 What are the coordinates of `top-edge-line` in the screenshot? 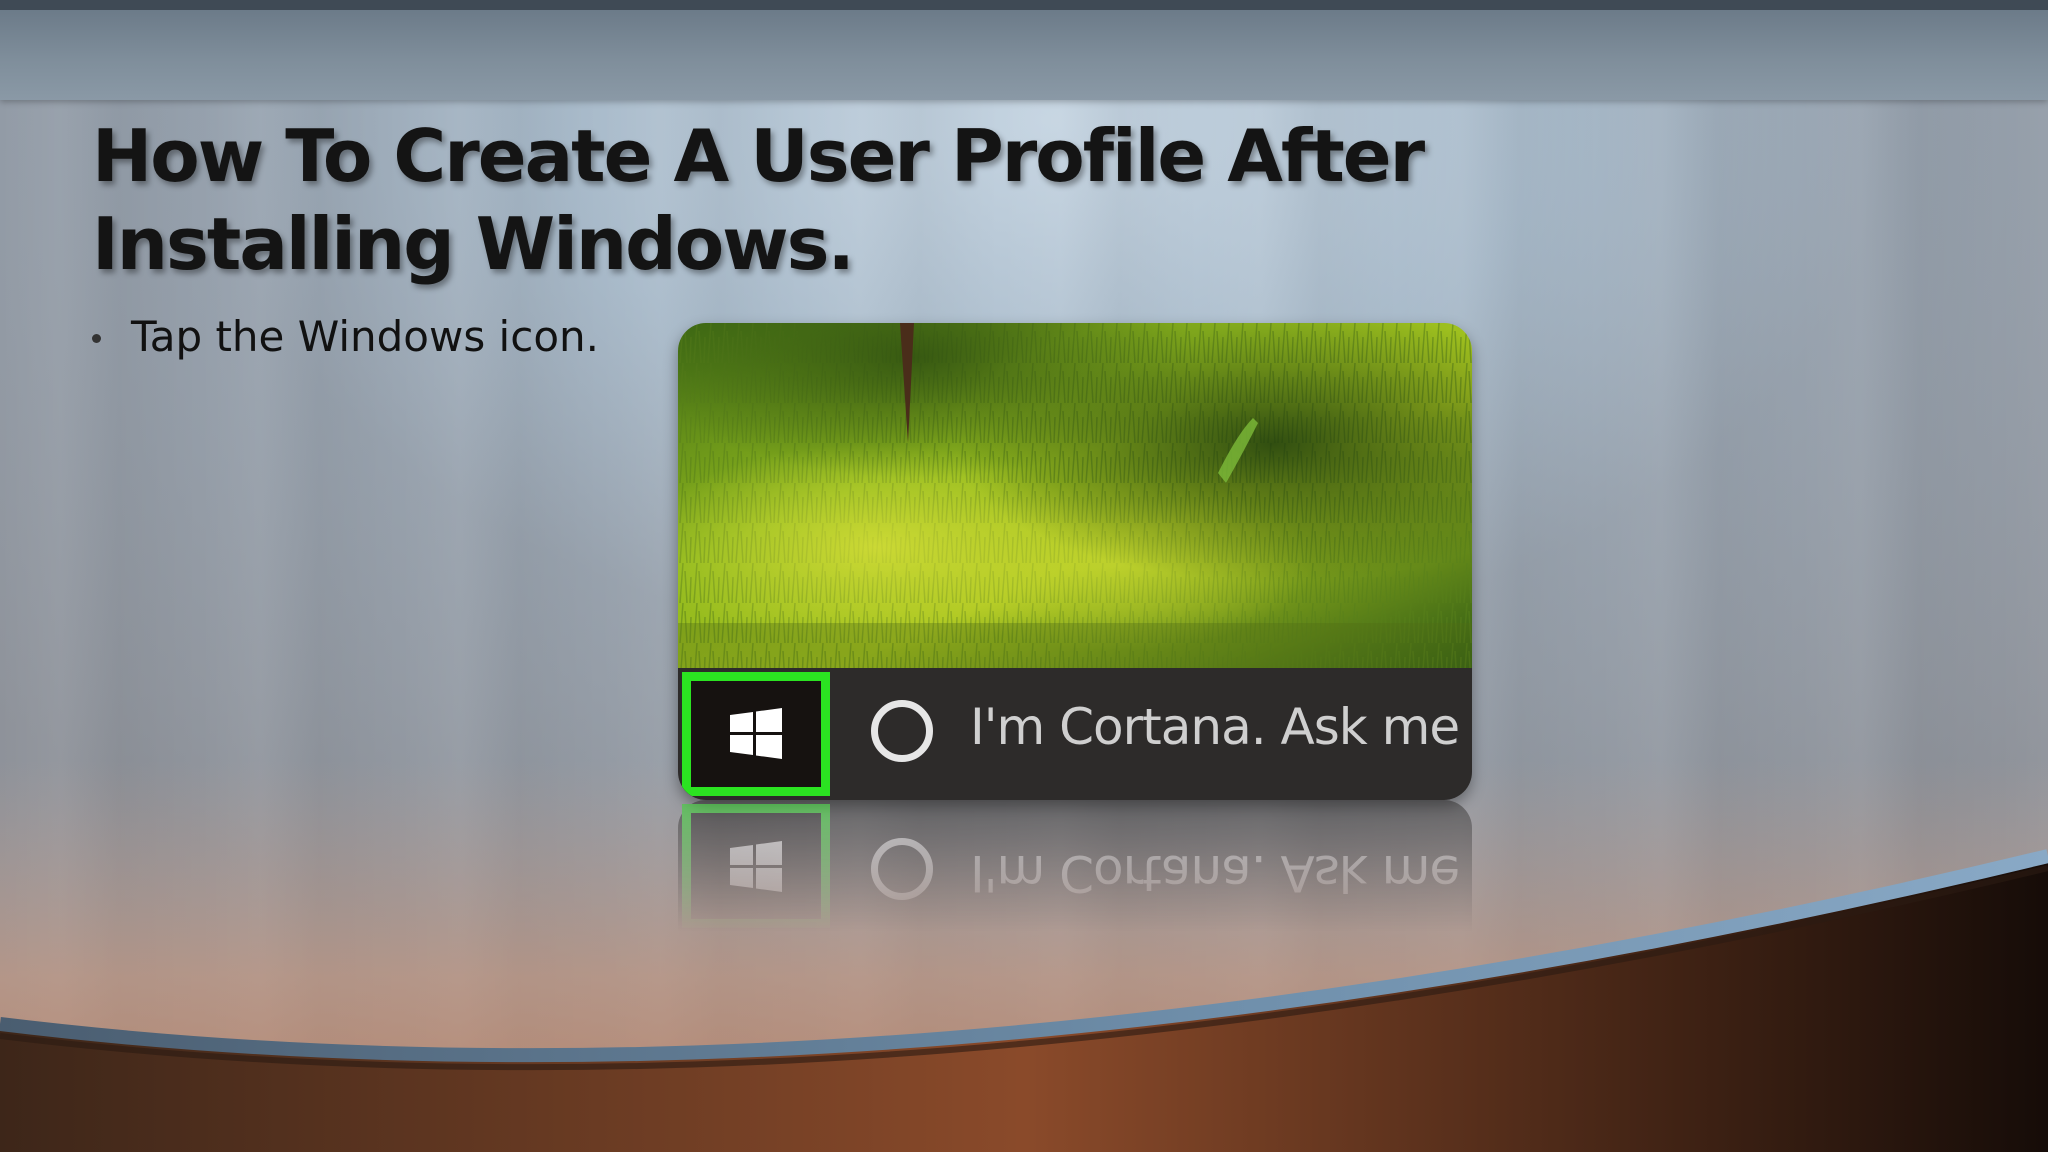 It's located at (1024, 5).